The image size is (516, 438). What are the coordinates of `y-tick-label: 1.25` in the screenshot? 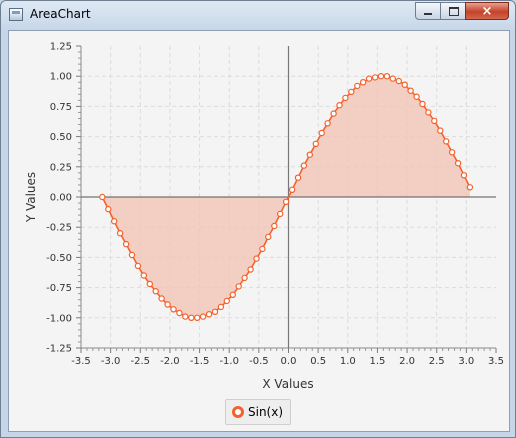 It's located at (61, 47).